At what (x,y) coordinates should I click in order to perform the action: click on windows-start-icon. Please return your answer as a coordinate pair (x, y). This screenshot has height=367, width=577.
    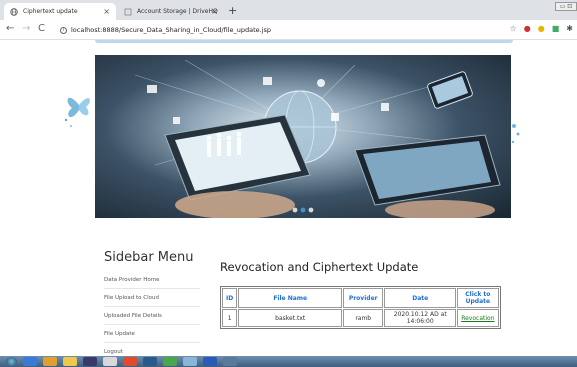
    Looking at the image, I should click on (11, 361).